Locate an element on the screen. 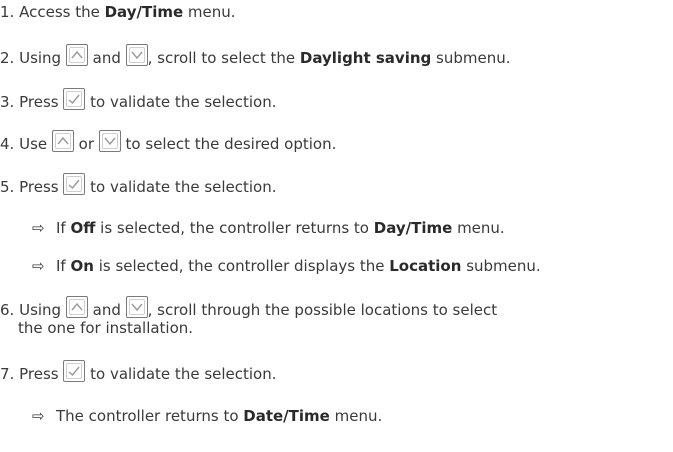  step-3: 3. Press to validate the selection. is located at coordinates (138, 100).